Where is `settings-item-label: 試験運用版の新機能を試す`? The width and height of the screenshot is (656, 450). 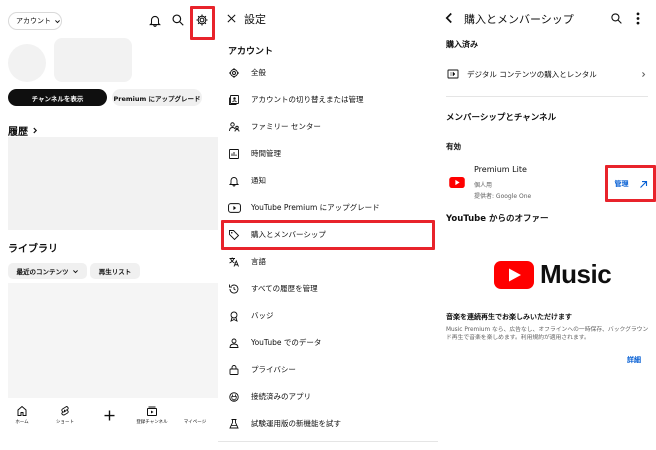 settings-item-label: 試験運用版の新機能を試す is located at coordinates (296, 423).